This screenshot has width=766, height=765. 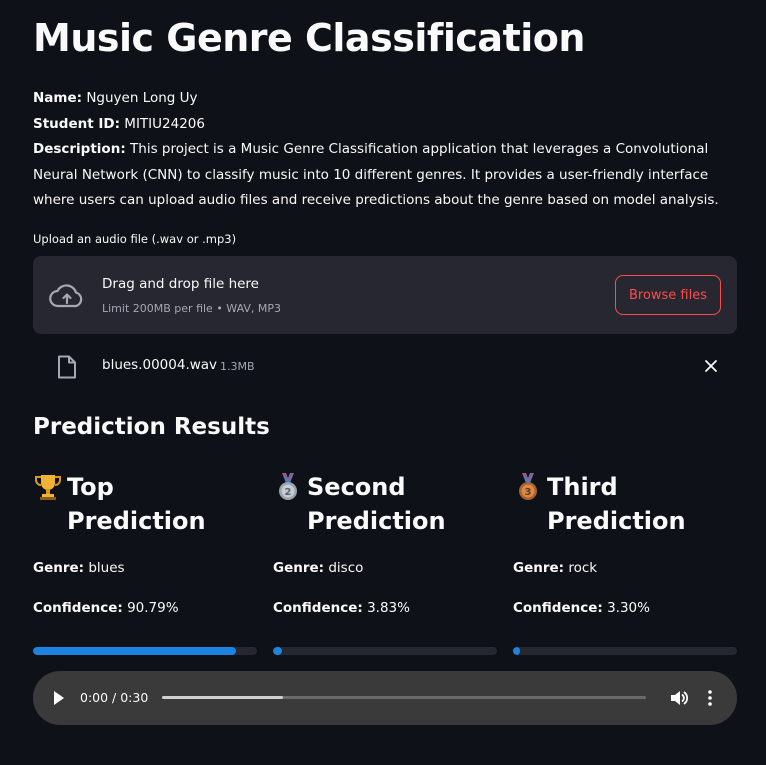 What do you see at coordinates (528, 486) in the screenshot?
I see `third-place-medal-icon: 3` at bounding box center [528, 486].